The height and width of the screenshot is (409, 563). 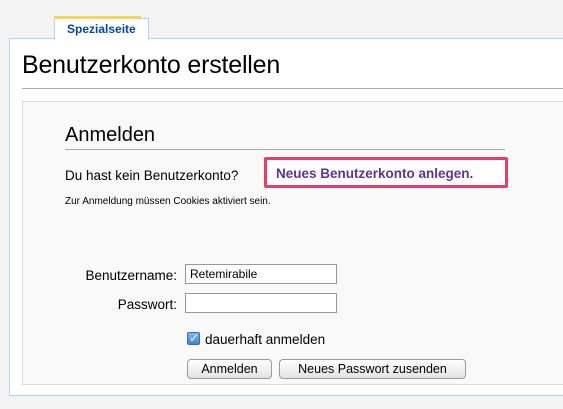 I want to click on remember-label: dauerhaft anmelden, so click(x=265, y=339).